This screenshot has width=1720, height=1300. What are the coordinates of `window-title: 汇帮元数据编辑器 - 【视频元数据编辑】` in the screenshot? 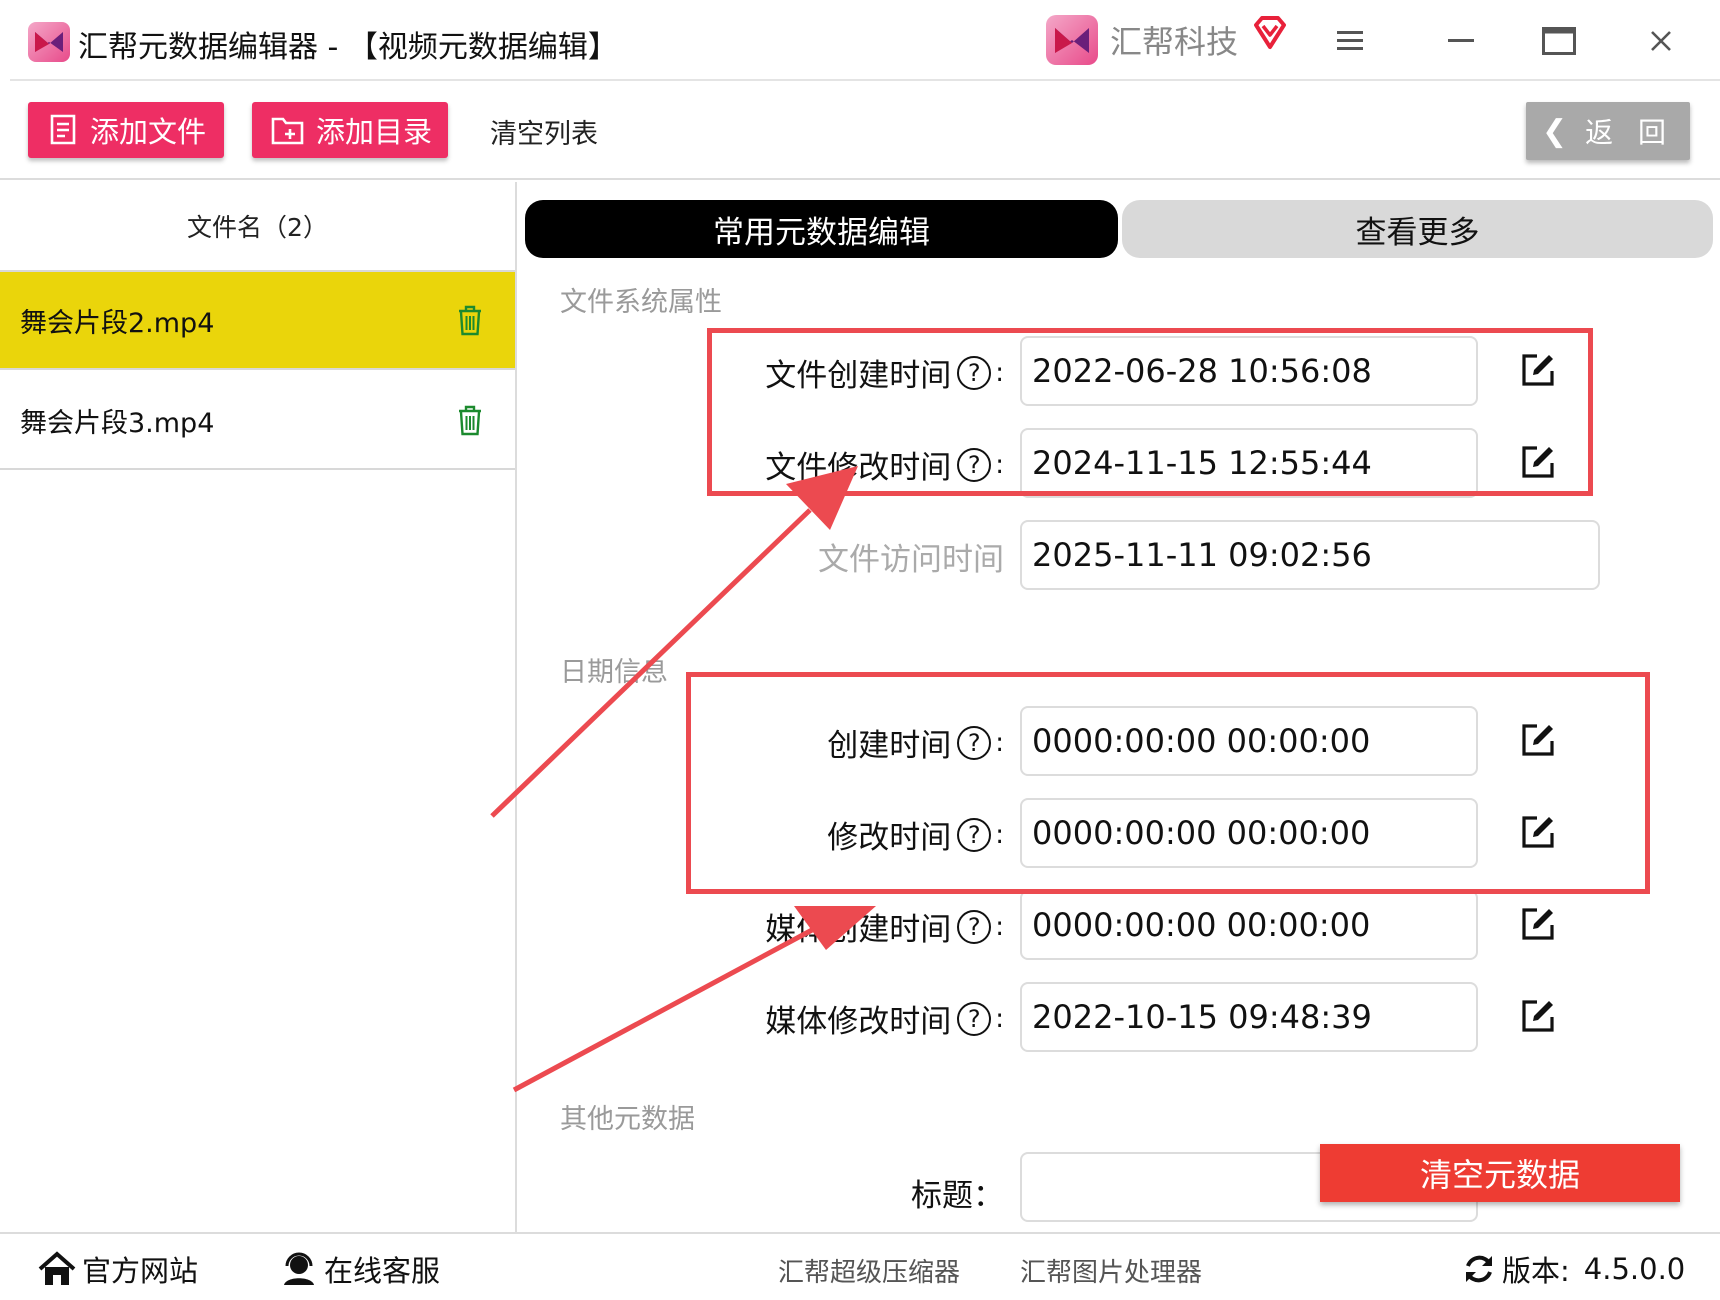 It's located at (348, 47).